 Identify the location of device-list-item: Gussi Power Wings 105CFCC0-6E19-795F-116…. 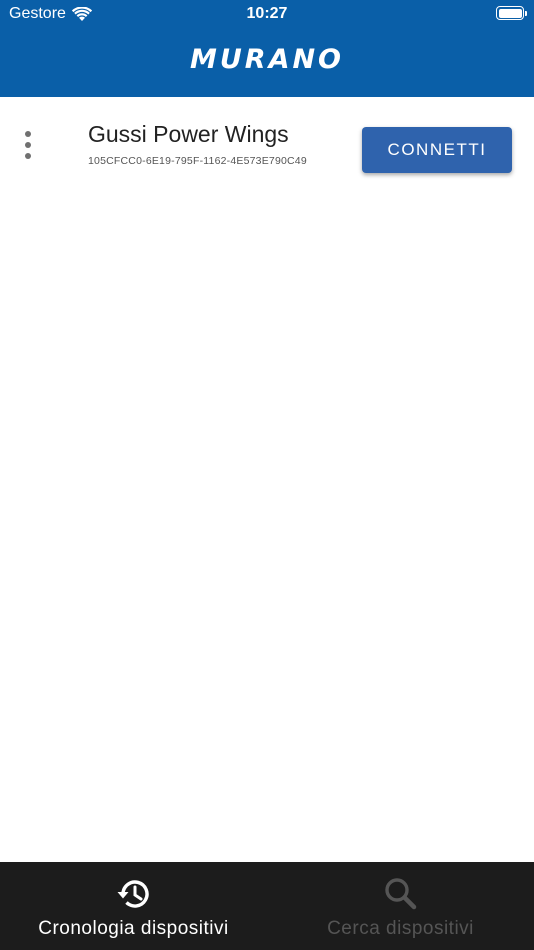
(267, 147).